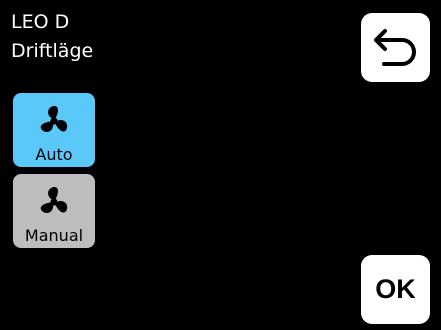 The height and width of the screenshot is (330, 441). Describe the element at coordinates (54, 235) in the screenshot. I see `mode-label-manual: Manual` at that location.